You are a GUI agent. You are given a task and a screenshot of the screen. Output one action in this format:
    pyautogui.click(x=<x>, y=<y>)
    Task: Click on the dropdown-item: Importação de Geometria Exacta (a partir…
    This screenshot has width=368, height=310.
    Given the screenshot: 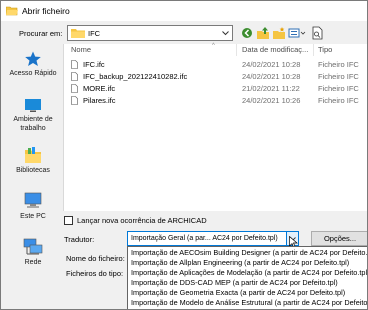 What is the action you would take?
    pyautogui.click(x=238, y=292)
    